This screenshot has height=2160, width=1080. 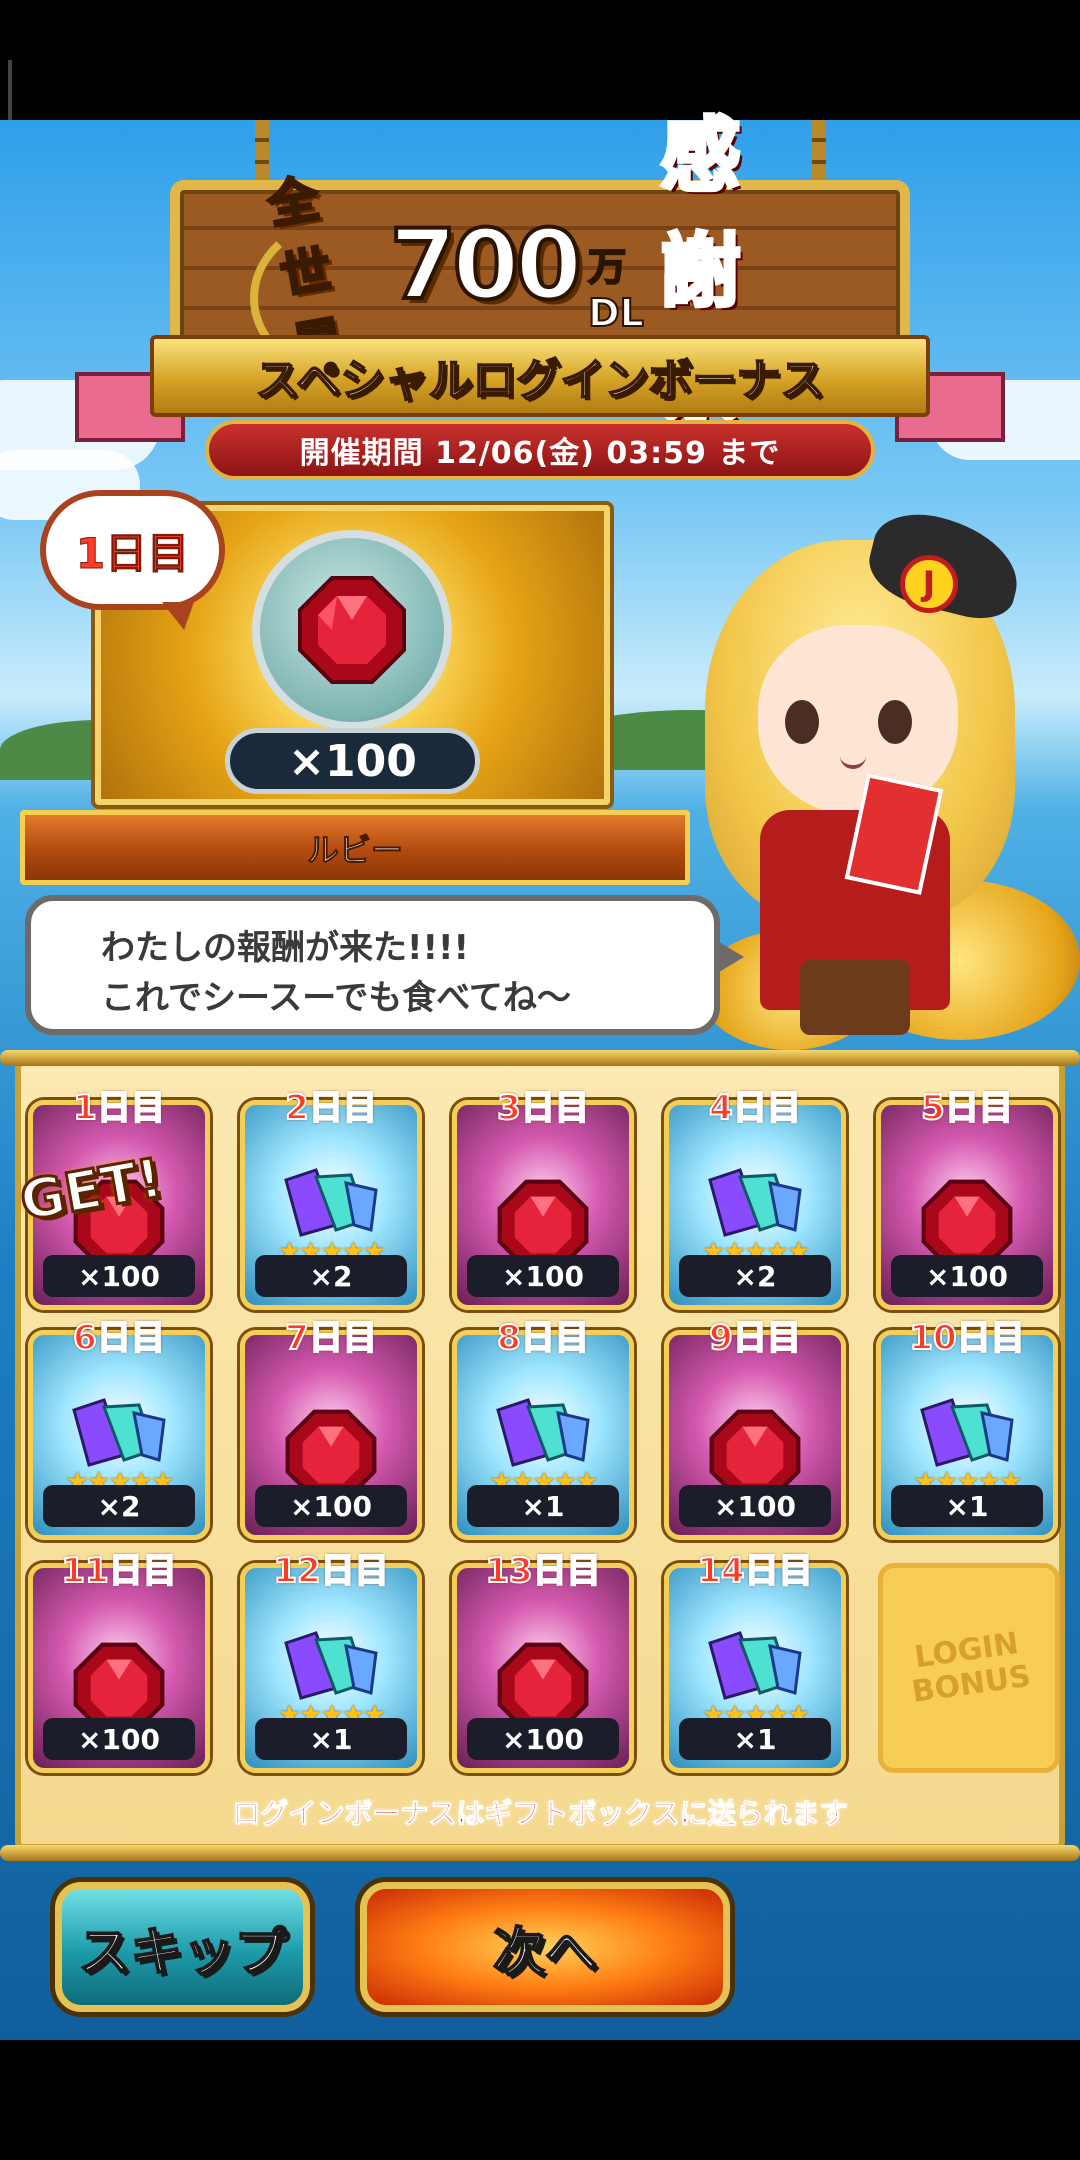 I want to click on speech-line-2: これでシースーでも食べてね～, so click(x=336, y=998).